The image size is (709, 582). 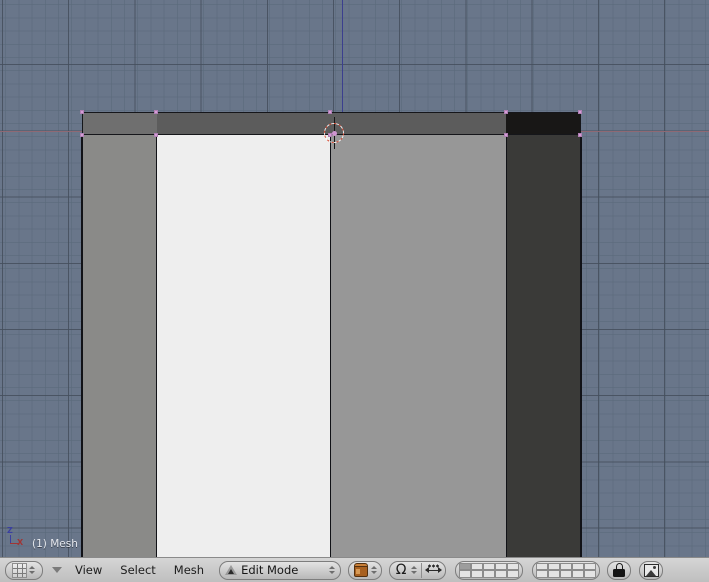 I want to click on collapse-menus-button, so click(x=57, y=570).